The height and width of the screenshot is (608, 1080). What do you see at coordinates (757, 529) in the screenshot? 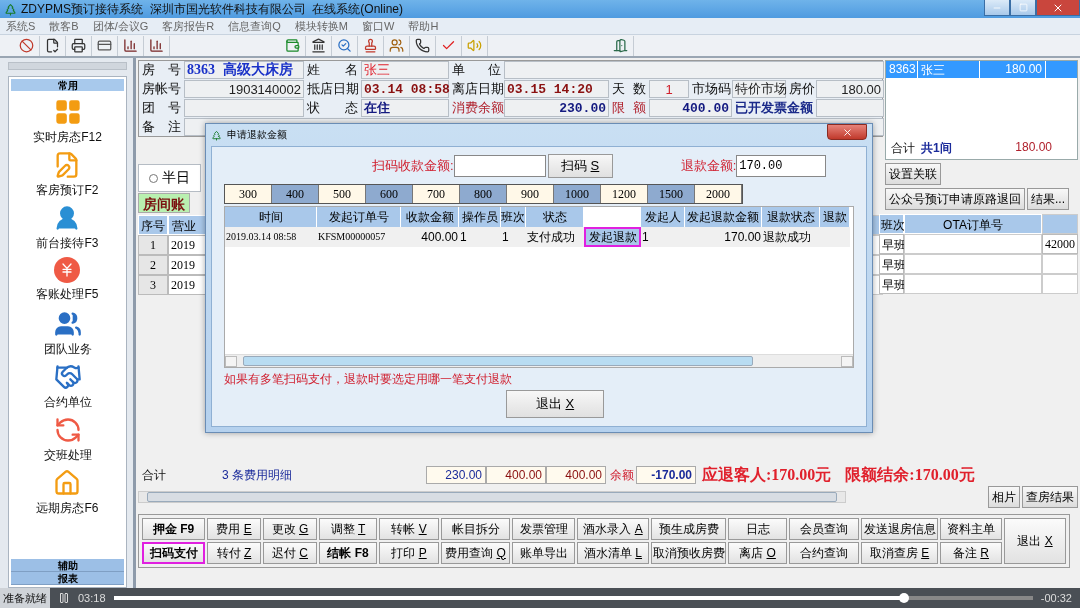
I see `action-button: 日志` at bounding box center [757, 529].